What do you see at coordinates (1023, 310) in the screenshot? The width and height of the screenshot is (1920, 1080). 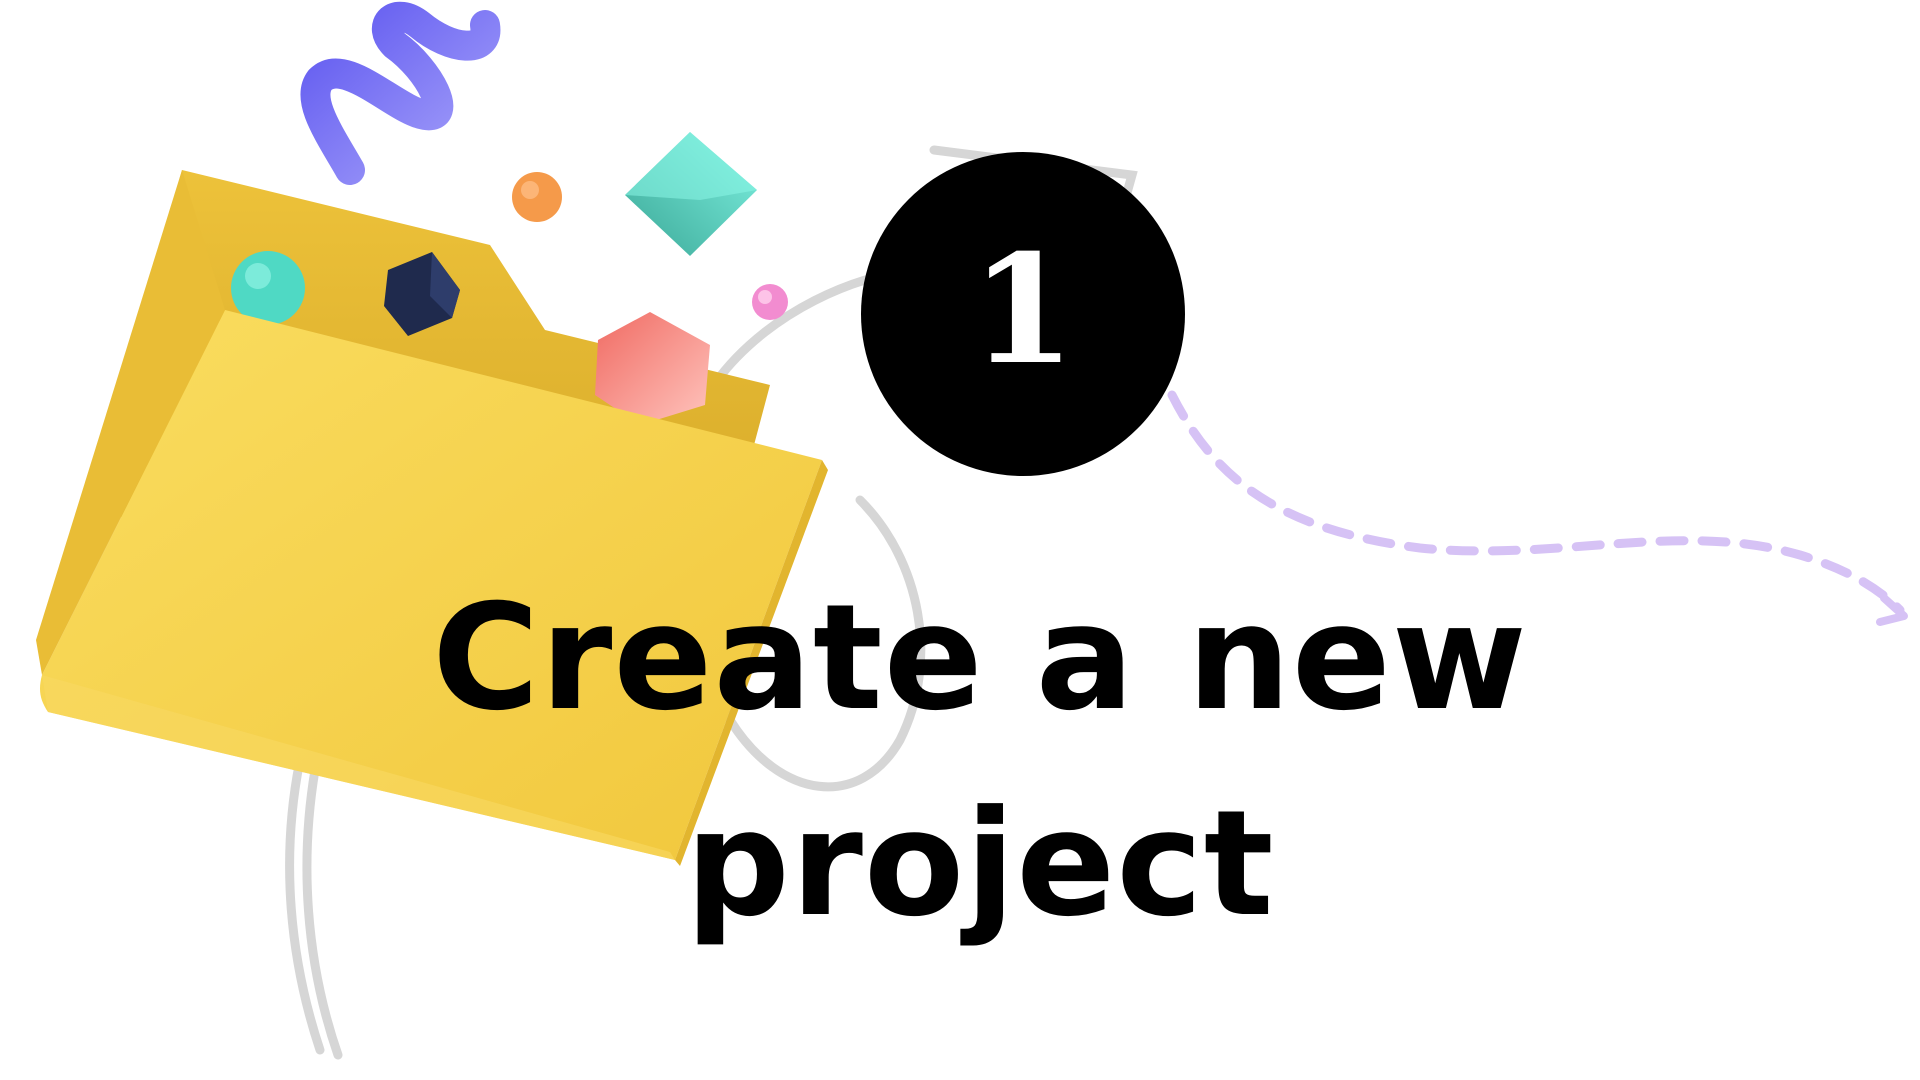 I see `step-number: 1` at bounding box center [1023, 310].